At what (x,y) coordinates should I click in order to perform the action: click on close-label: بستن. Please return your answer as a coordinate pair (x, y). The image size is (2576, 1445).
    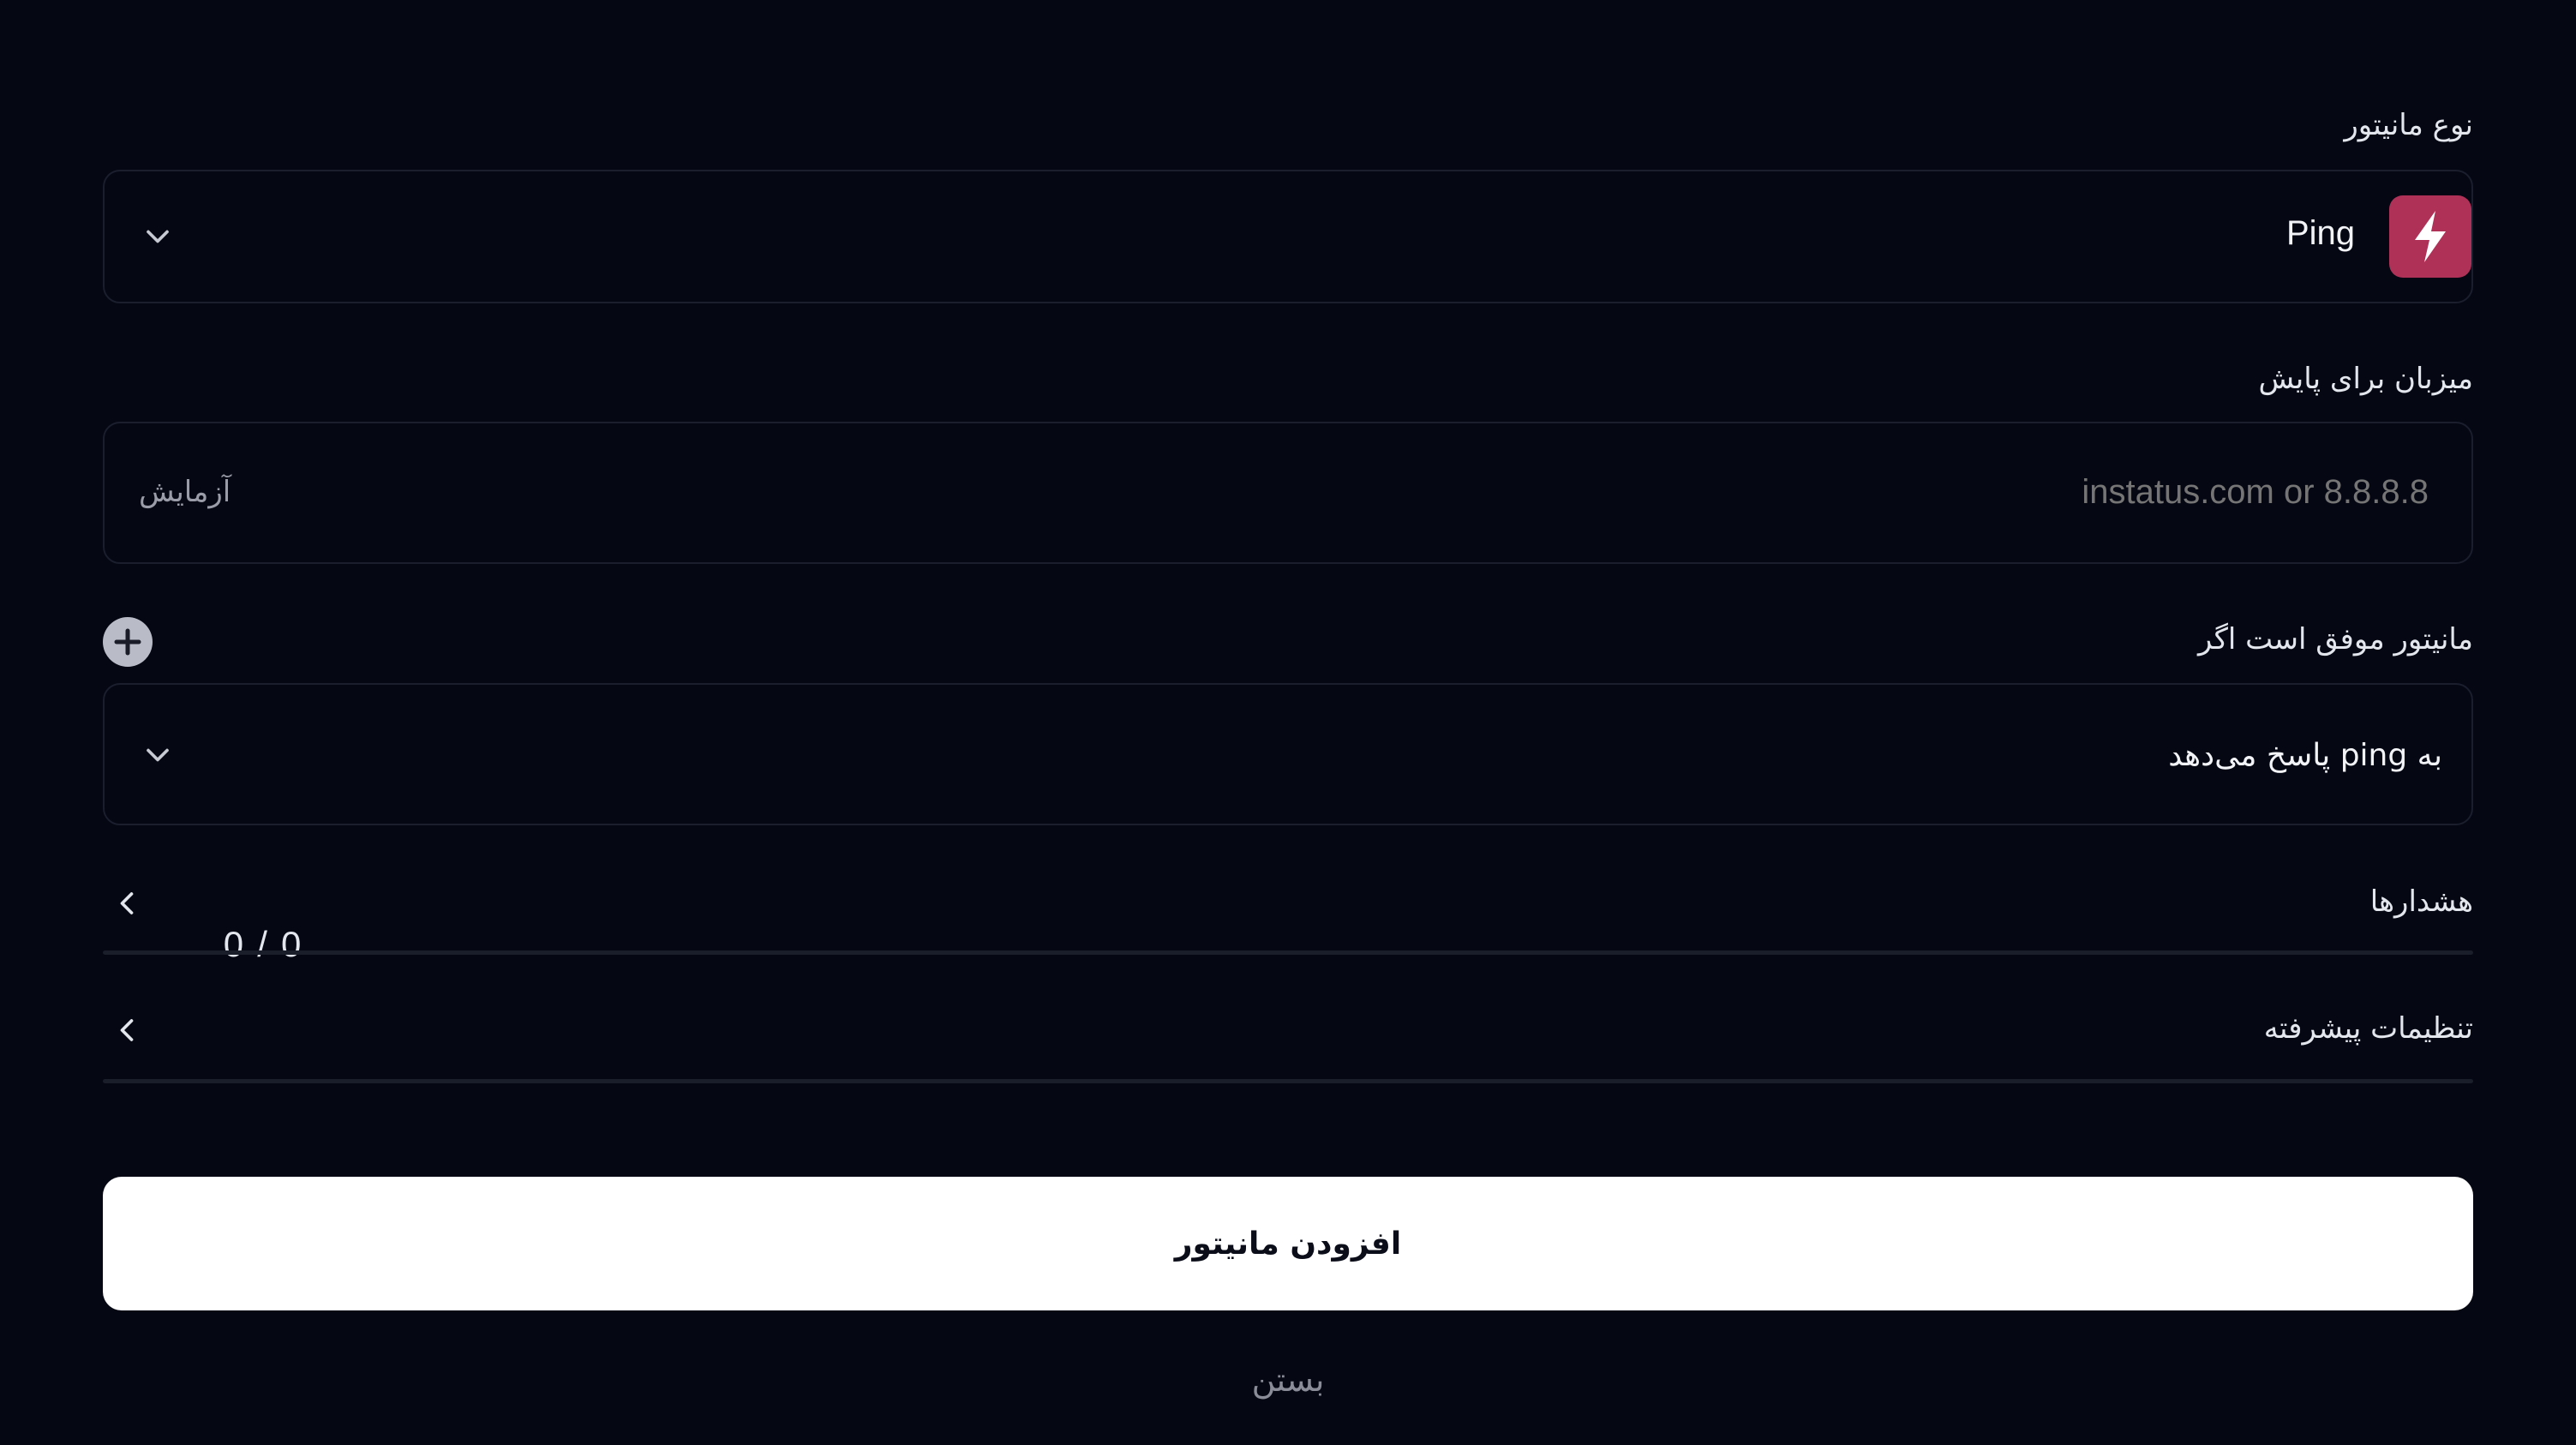
    Looking at the image, I should click on (1288, 1380).